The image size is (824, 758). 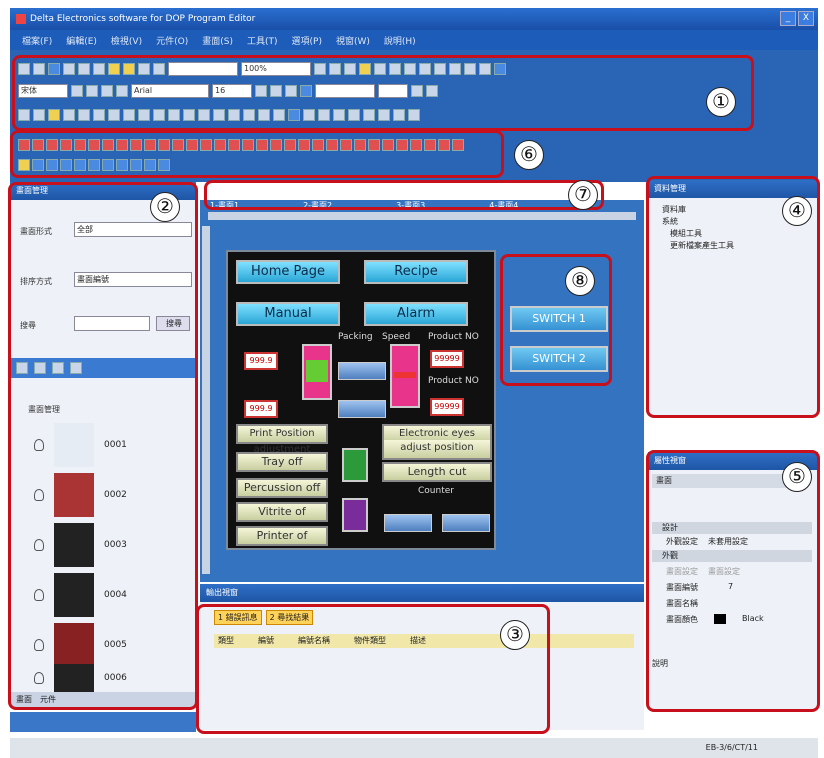 I want to click on status-text: EB-3/6/CT/11, so click(x=731, y=747).